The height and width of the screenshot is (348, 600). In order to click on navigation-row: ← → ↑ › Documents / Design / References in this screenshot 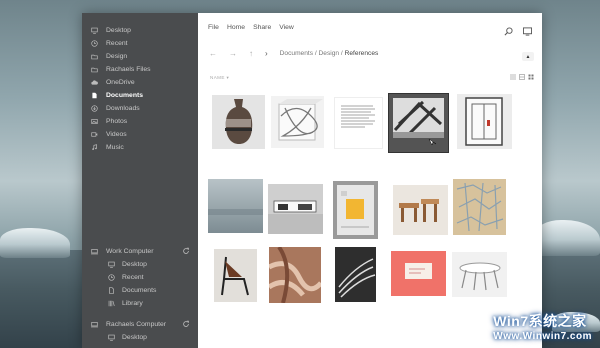, I will do `click(370, 53)`.